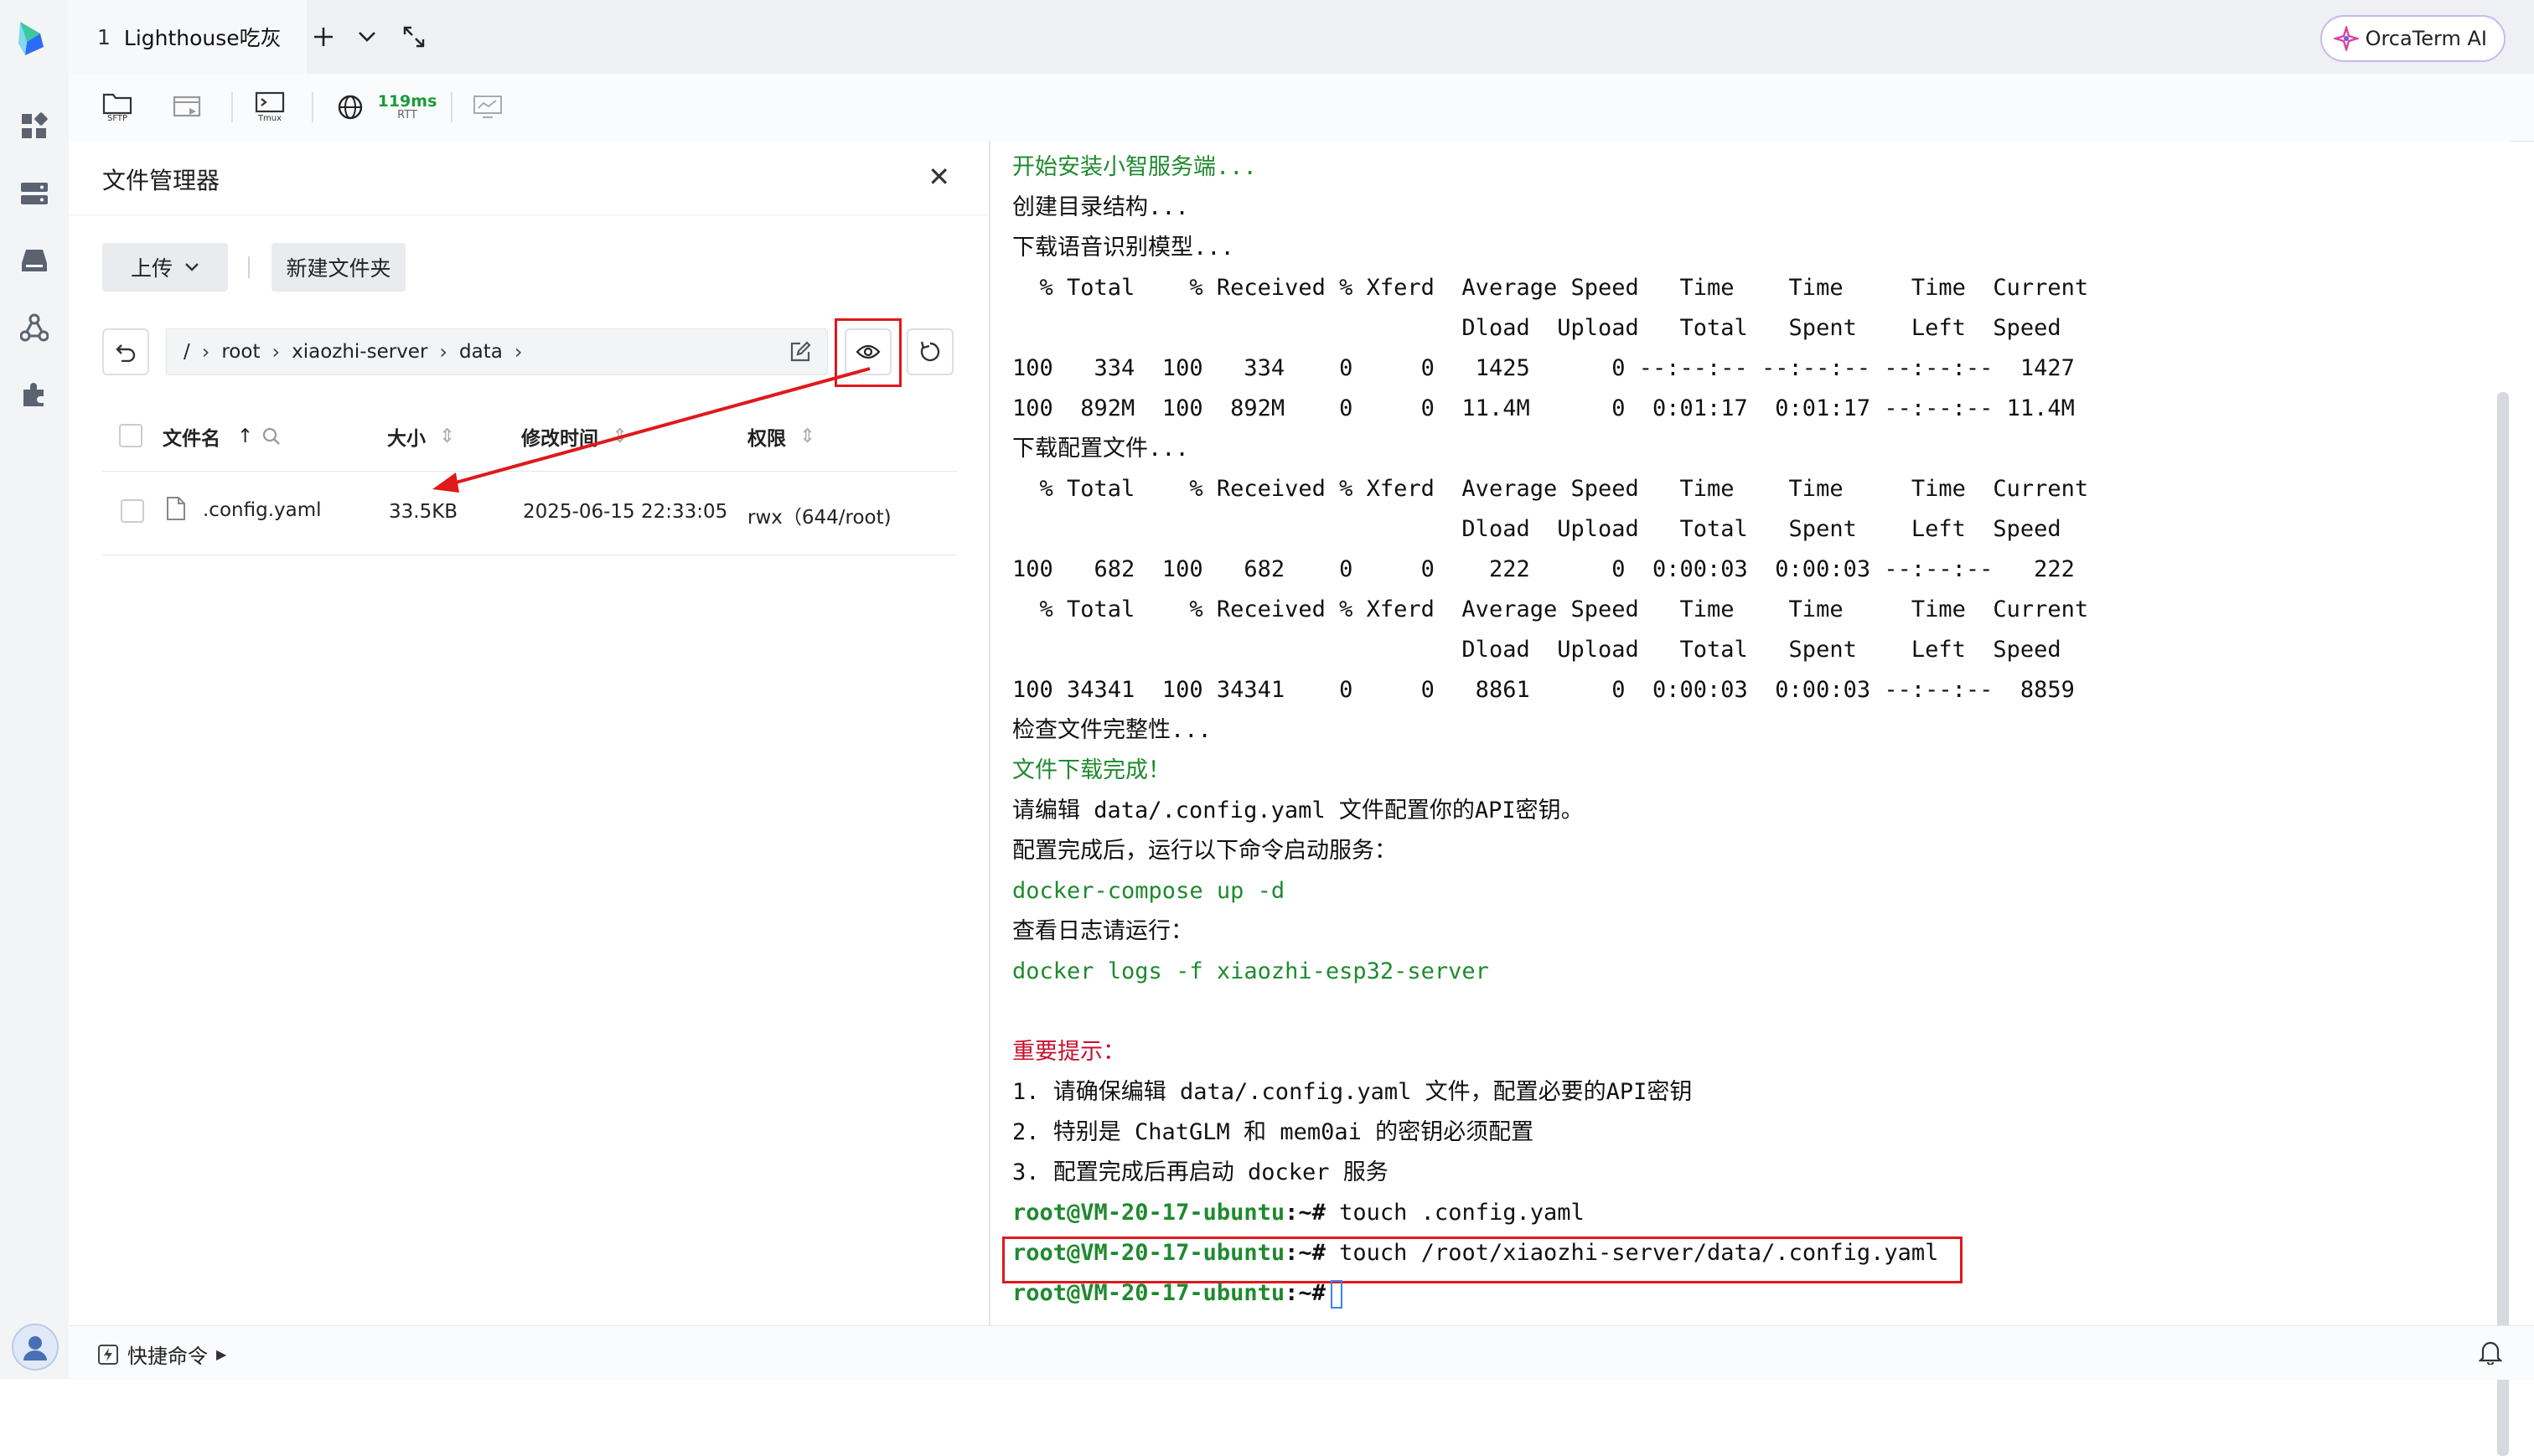  I want to click on window-send-icon, so click(187, 106).